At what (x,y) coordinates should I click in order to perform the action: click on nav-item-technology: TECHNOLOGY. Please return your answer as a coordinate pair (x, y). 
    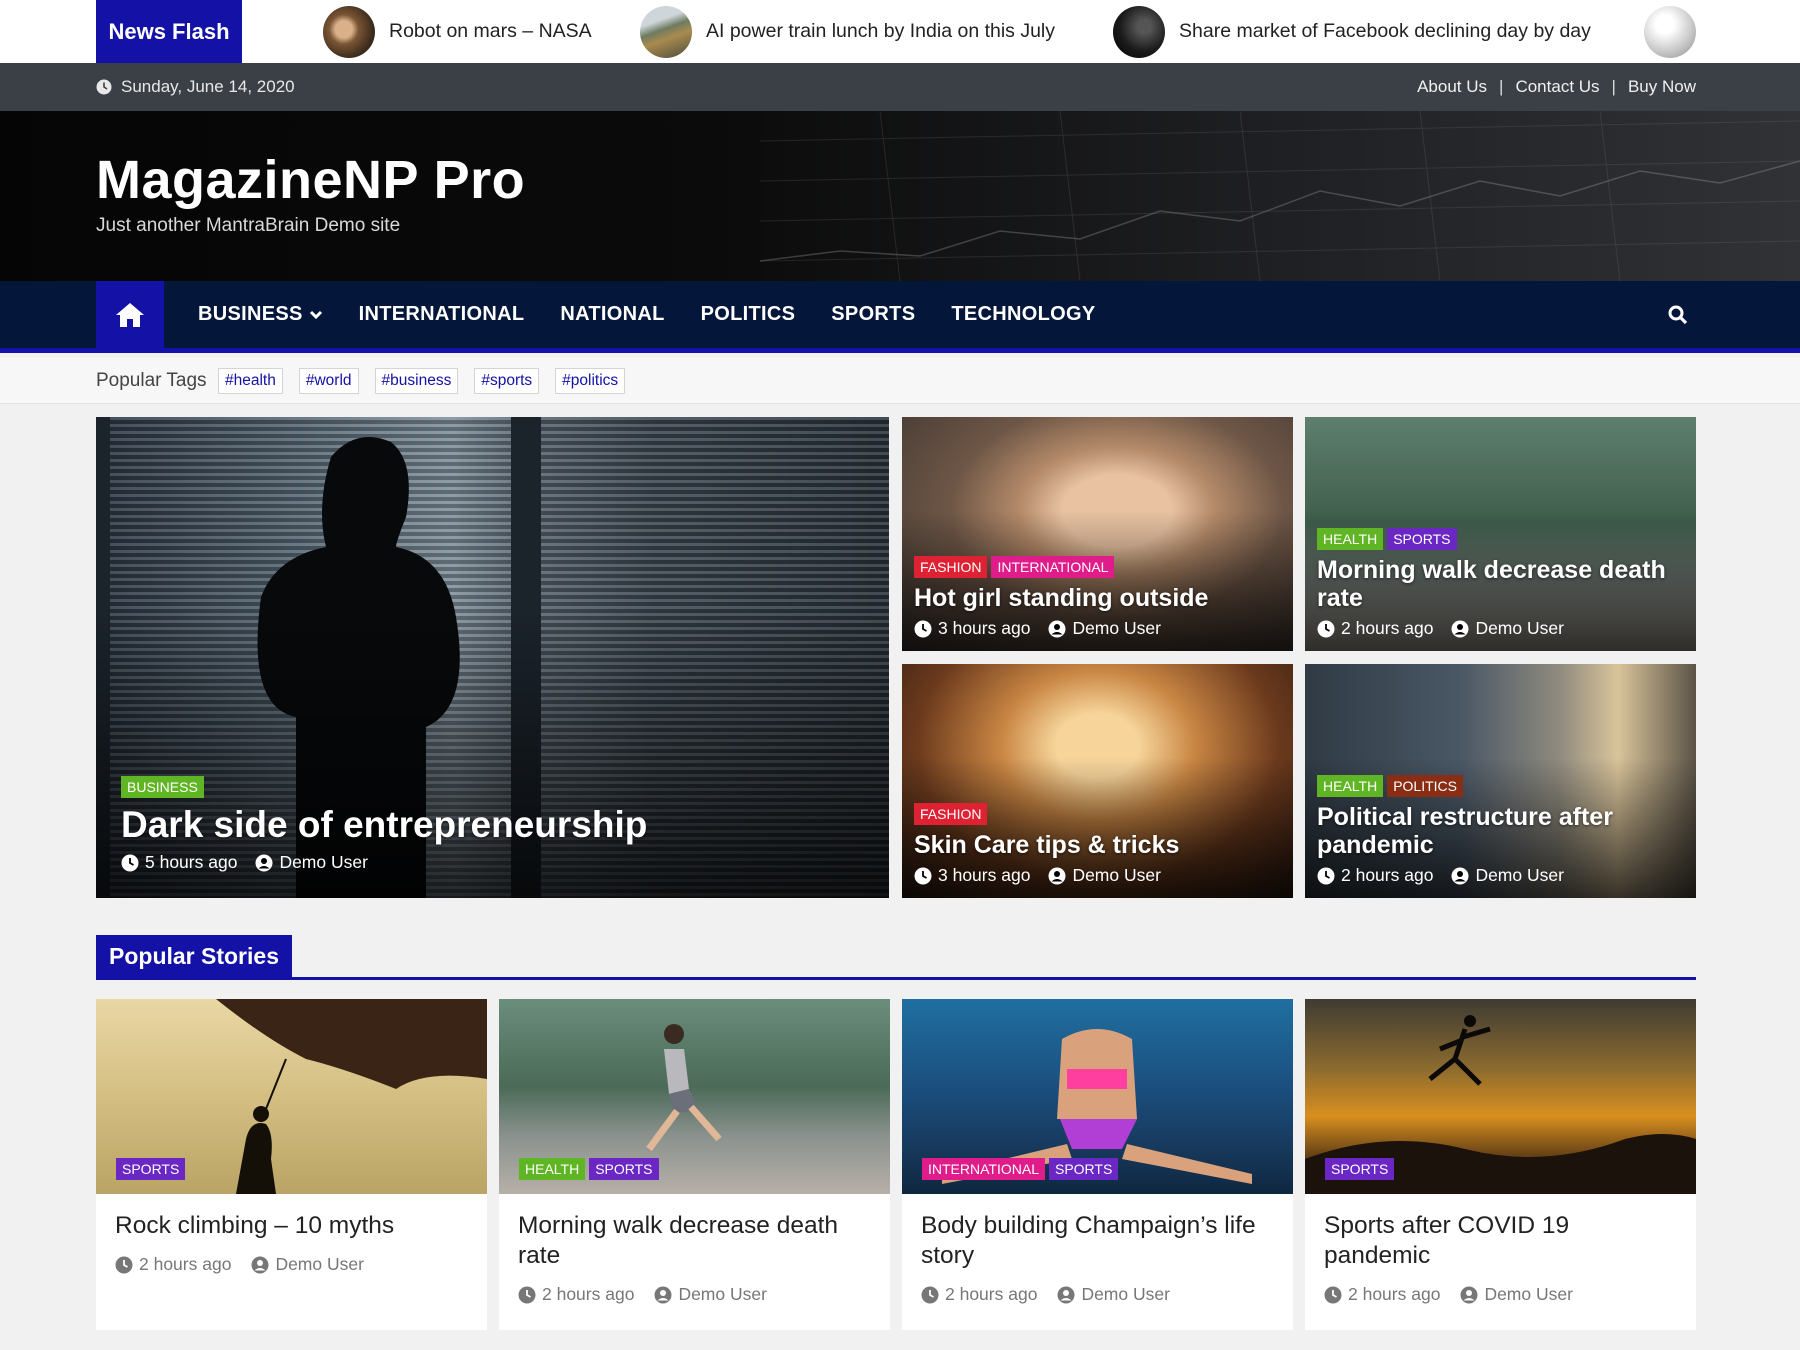
    Looking at the image, I should click on (1023, 314).